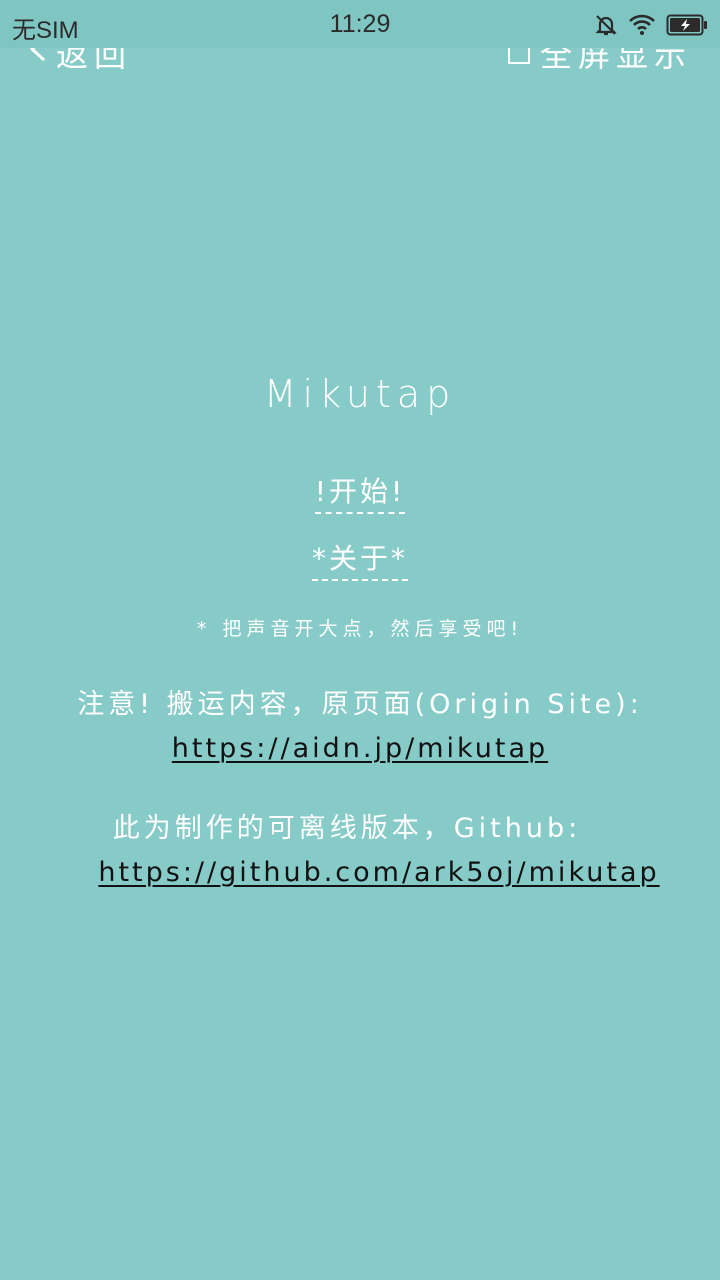 Image resolution: width=720 pixels, height=1280 pixels. What do you see at coordinates (687, 25) in the screenshot?
I see `battery-charging-icon` at bounding box center [687, 25].